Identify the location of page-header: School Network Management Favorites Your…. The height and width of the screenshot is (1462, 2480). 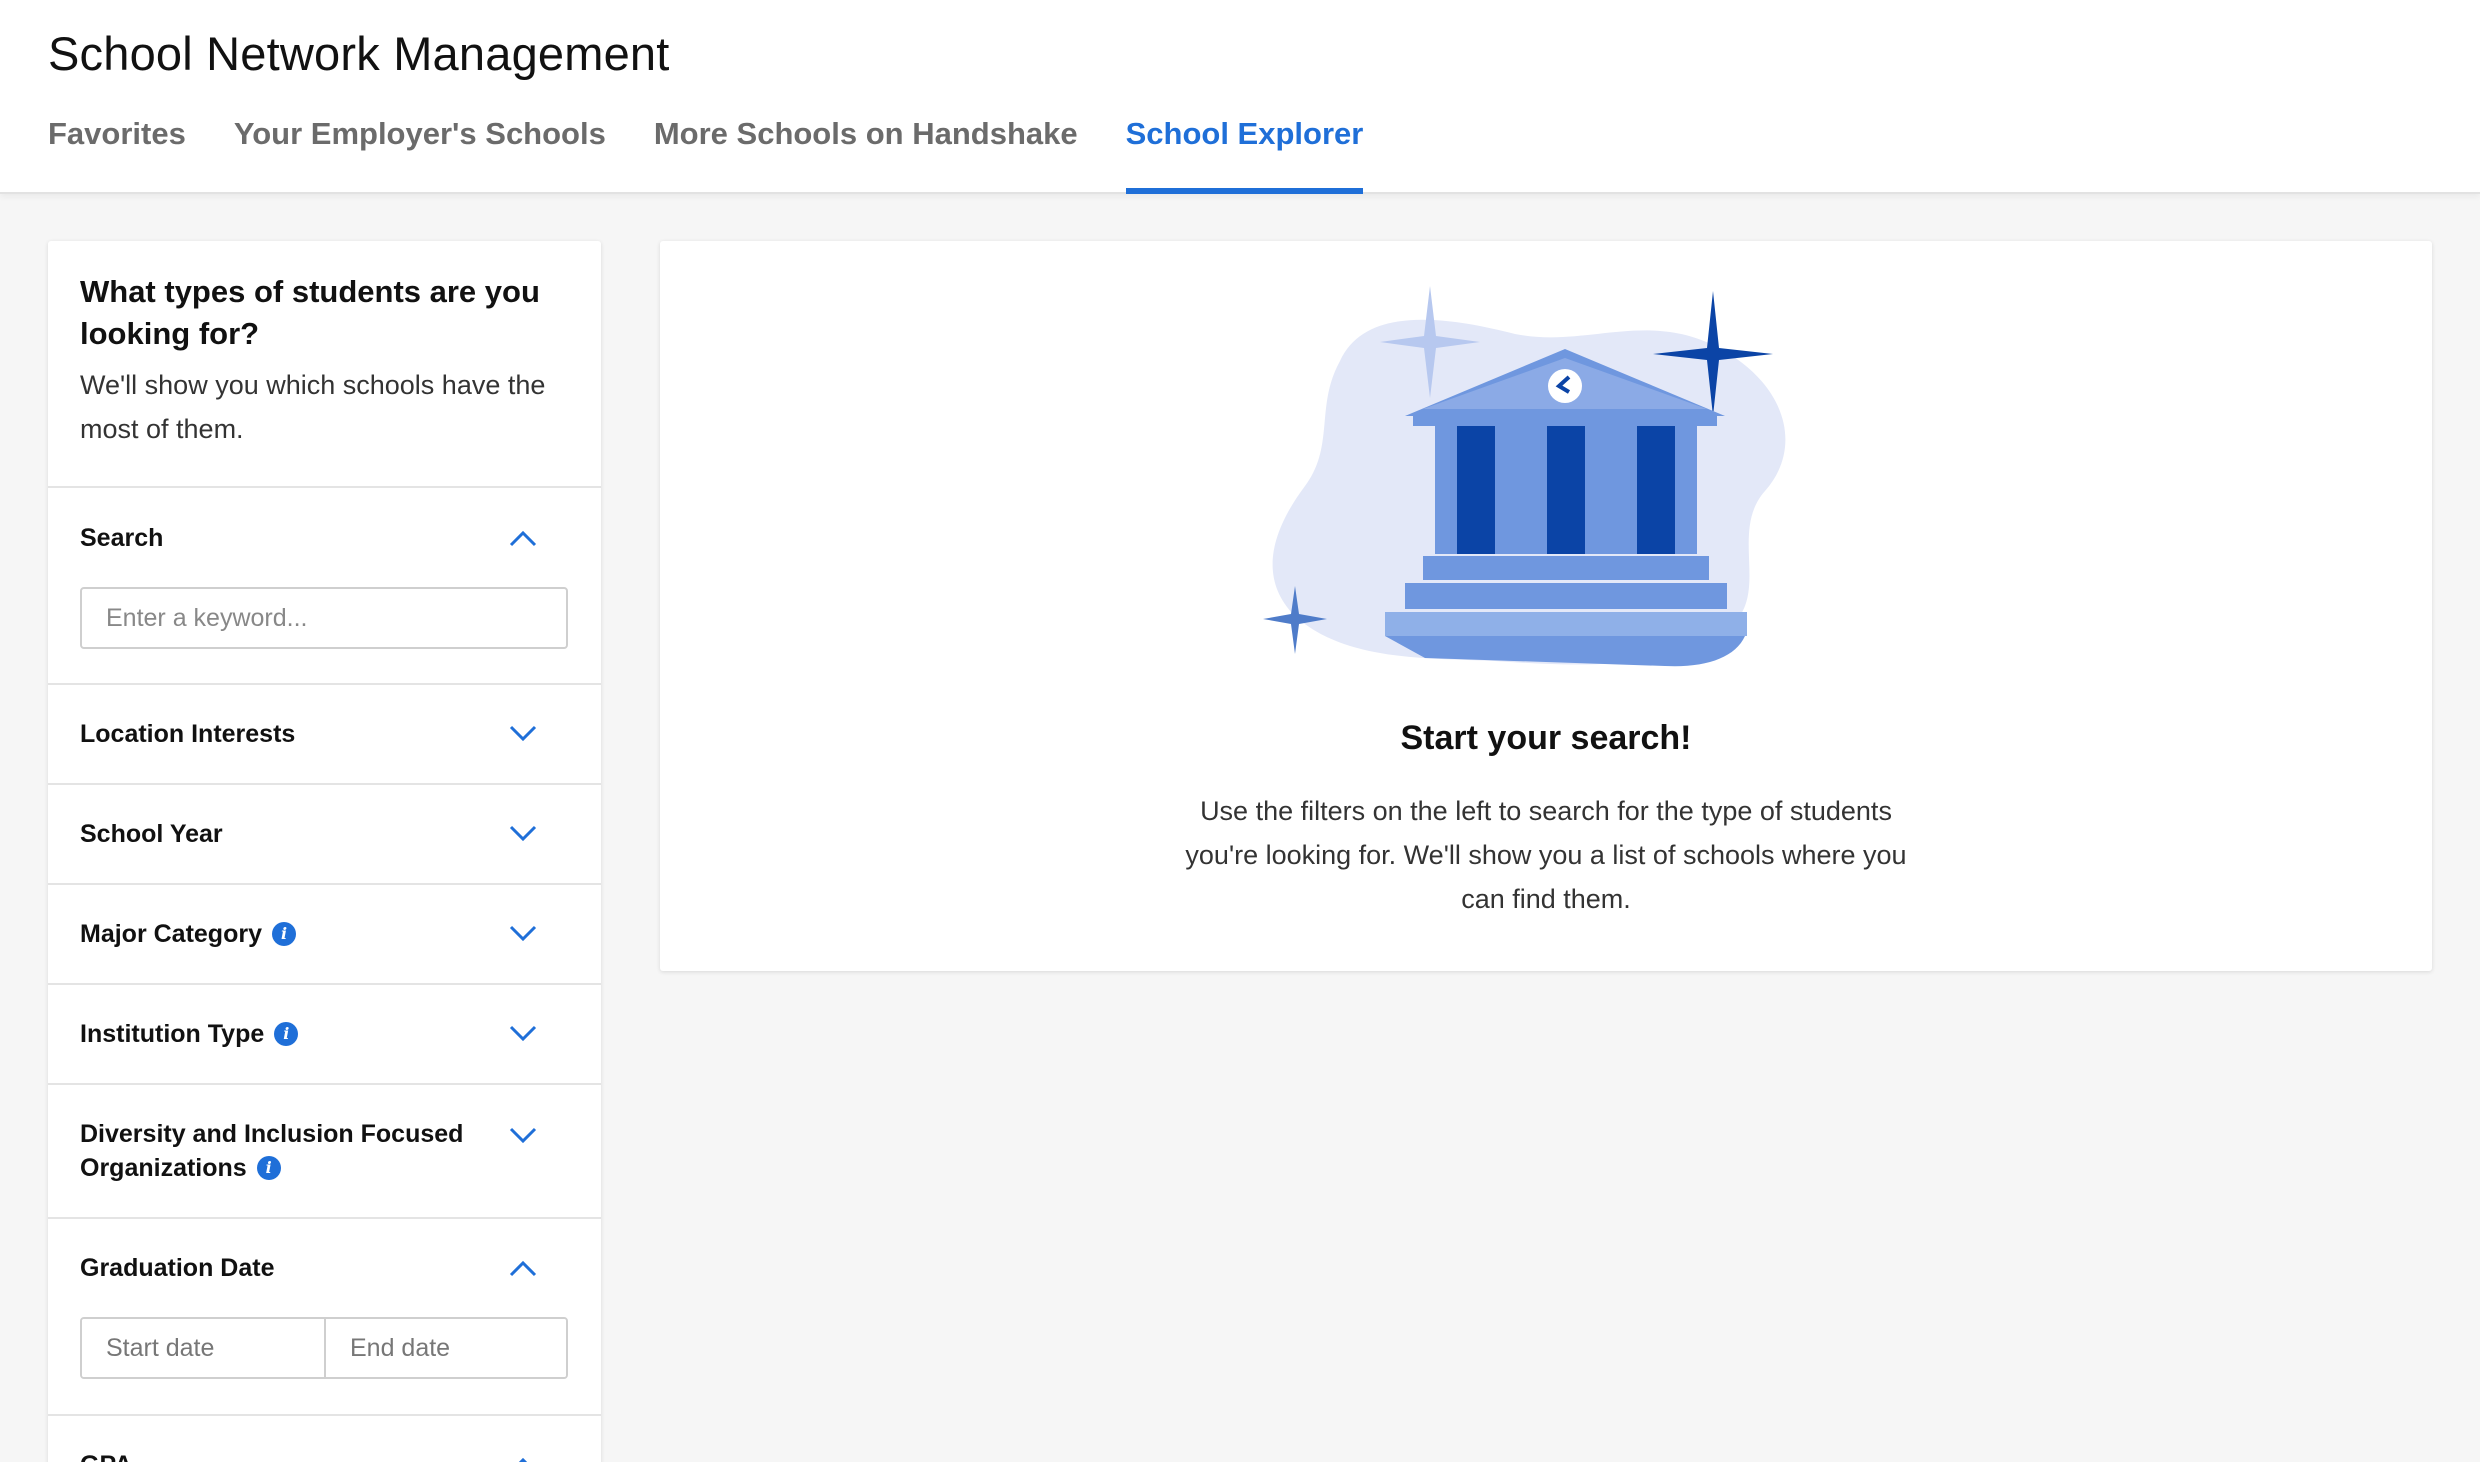
(1240, 97).